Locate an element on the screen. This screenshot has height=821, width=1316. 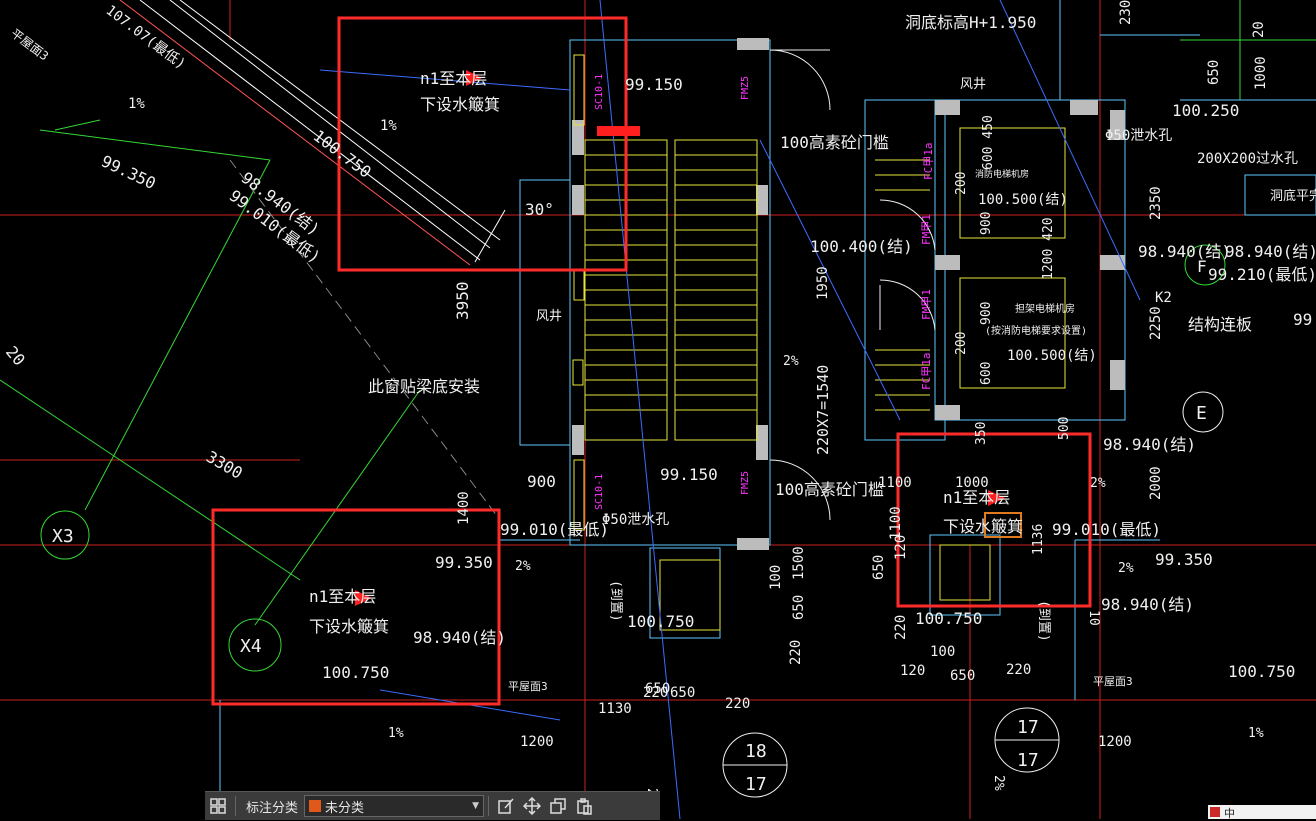
label-roof: 平屋面3 is located at coordinates (1113, 681).